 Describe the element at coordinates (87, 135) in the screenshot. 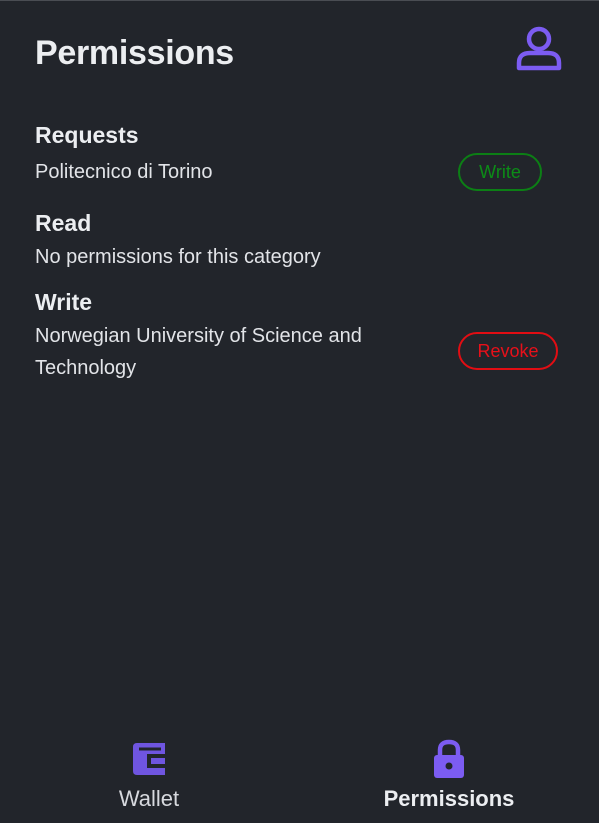

I see `requests-section-title: Requests` at that location.